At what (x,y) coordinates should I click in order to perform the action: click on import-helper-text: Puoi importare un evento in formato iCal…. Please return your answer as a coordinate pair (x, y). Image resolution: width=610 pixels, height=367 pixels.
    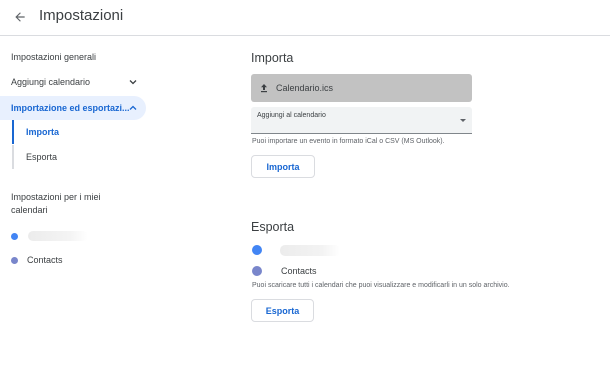
    Looking at the image, I should click on (348, 141).